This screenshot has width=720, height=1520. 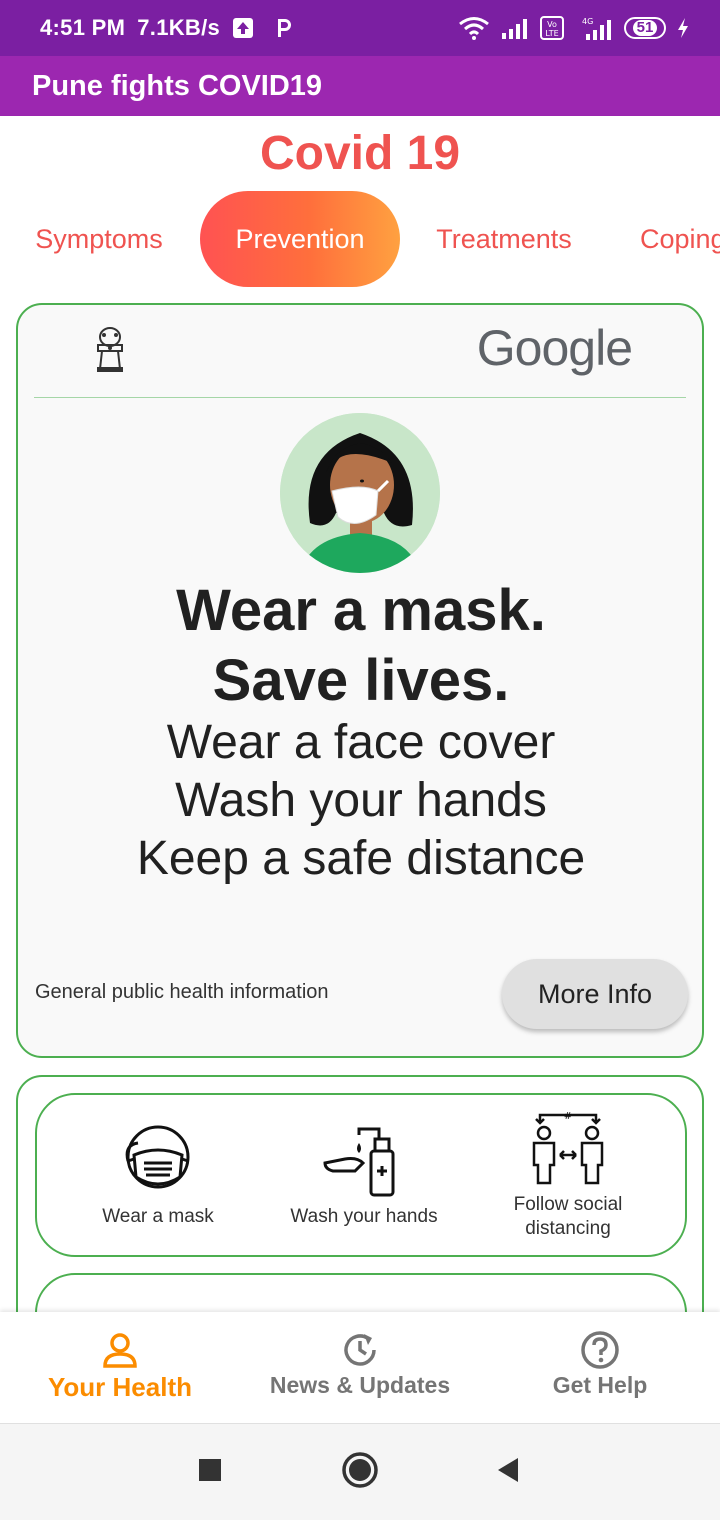 I want to click on national-emblem-icon, so click(x=110, y=350).